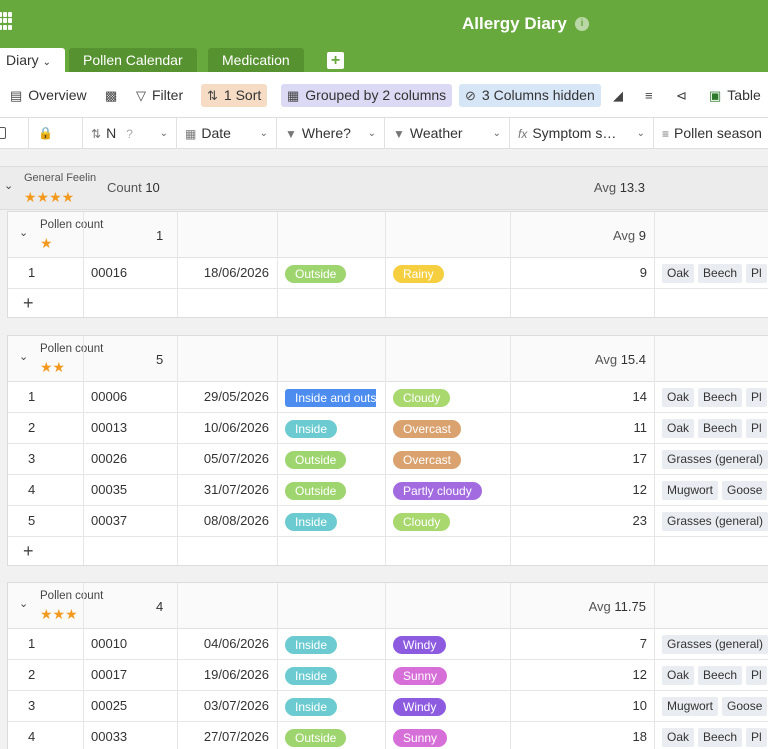 The width and height of the screenshot is (768, 749). What do you see at coordinates (256, 60) in the screenshot?
I see `tab-medication: Medication` at bounding box center [256, 60].